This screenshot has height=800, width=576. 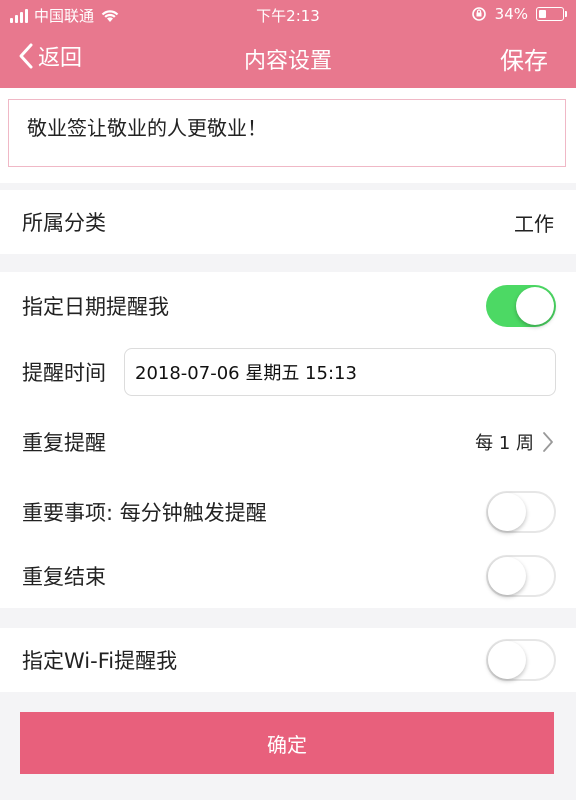 What do you see at coordinates (288, 15) in the screenshot?
I see `status-bar: 中国联通 下午2:13 34%` at bounding box center [288, 15].